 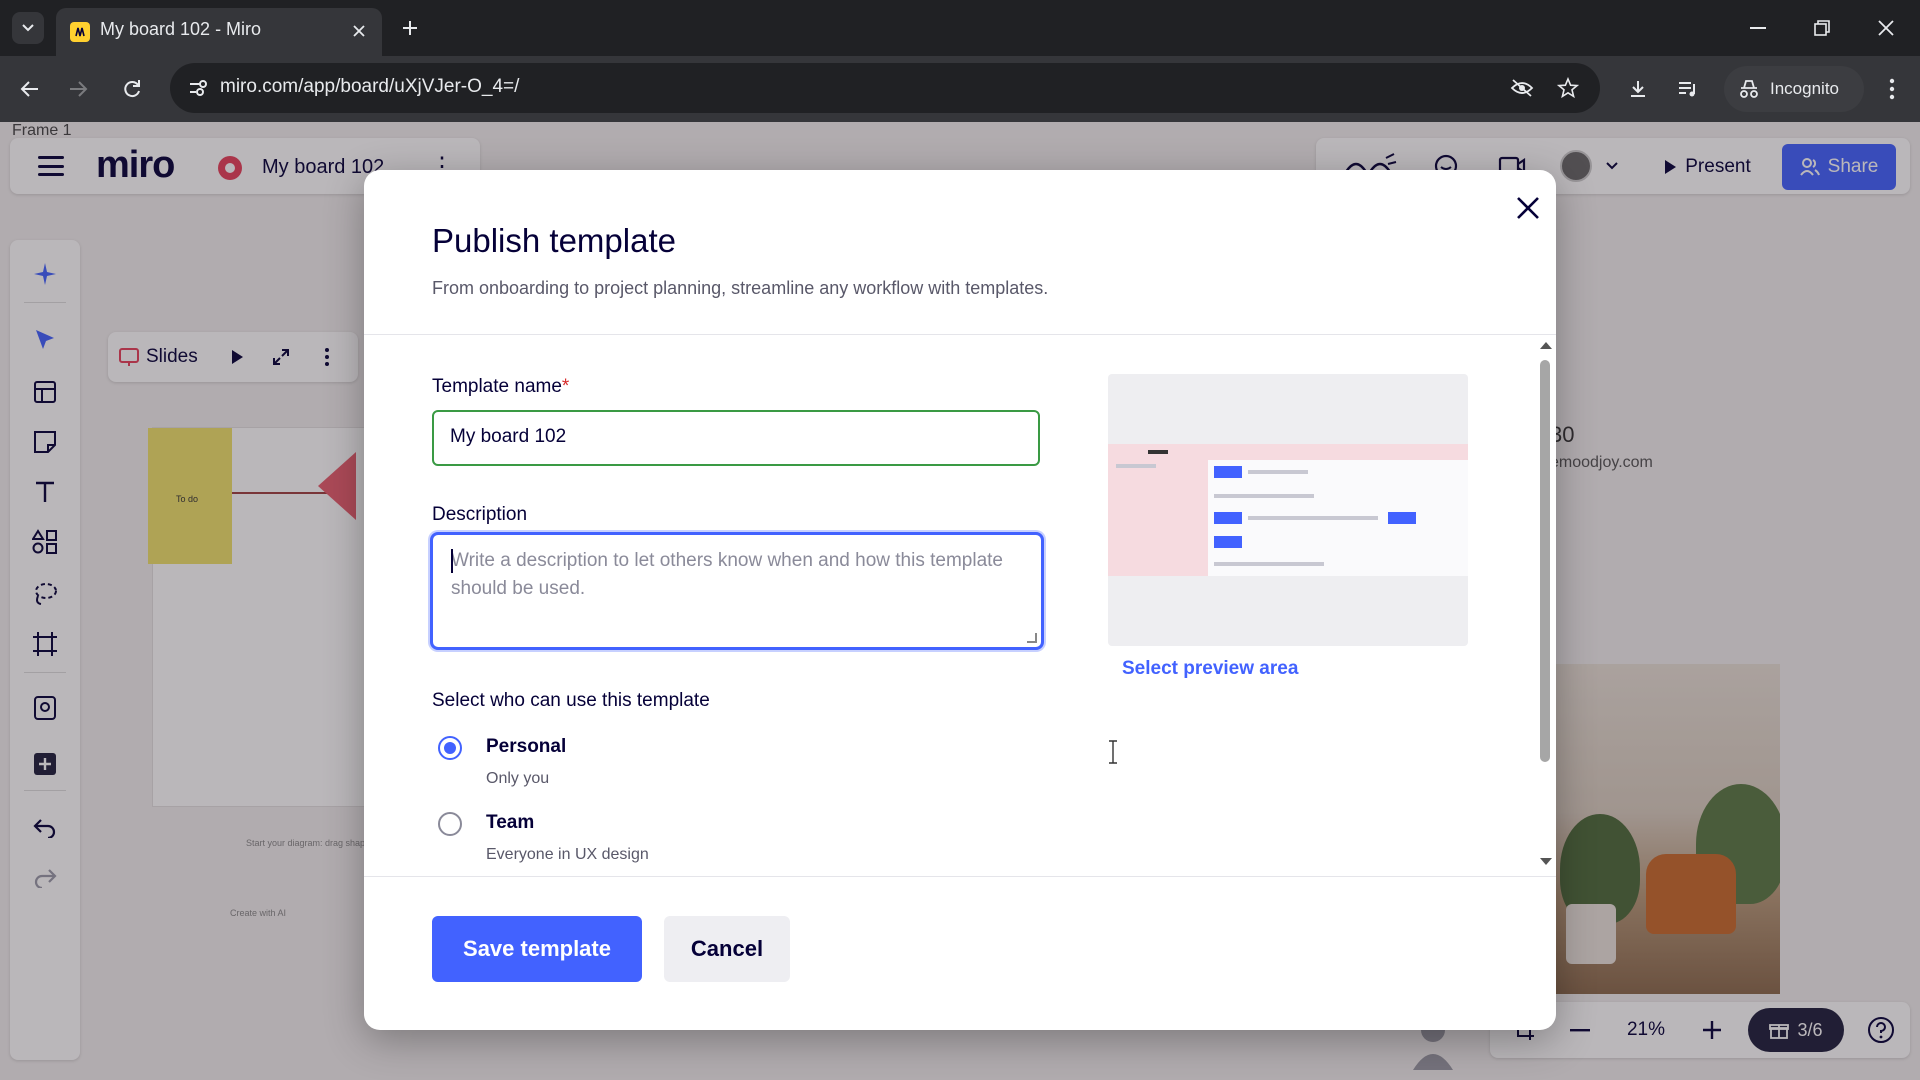 I want to click on browser-tab: My board 102 - Miro, so click(x=219, y=32).